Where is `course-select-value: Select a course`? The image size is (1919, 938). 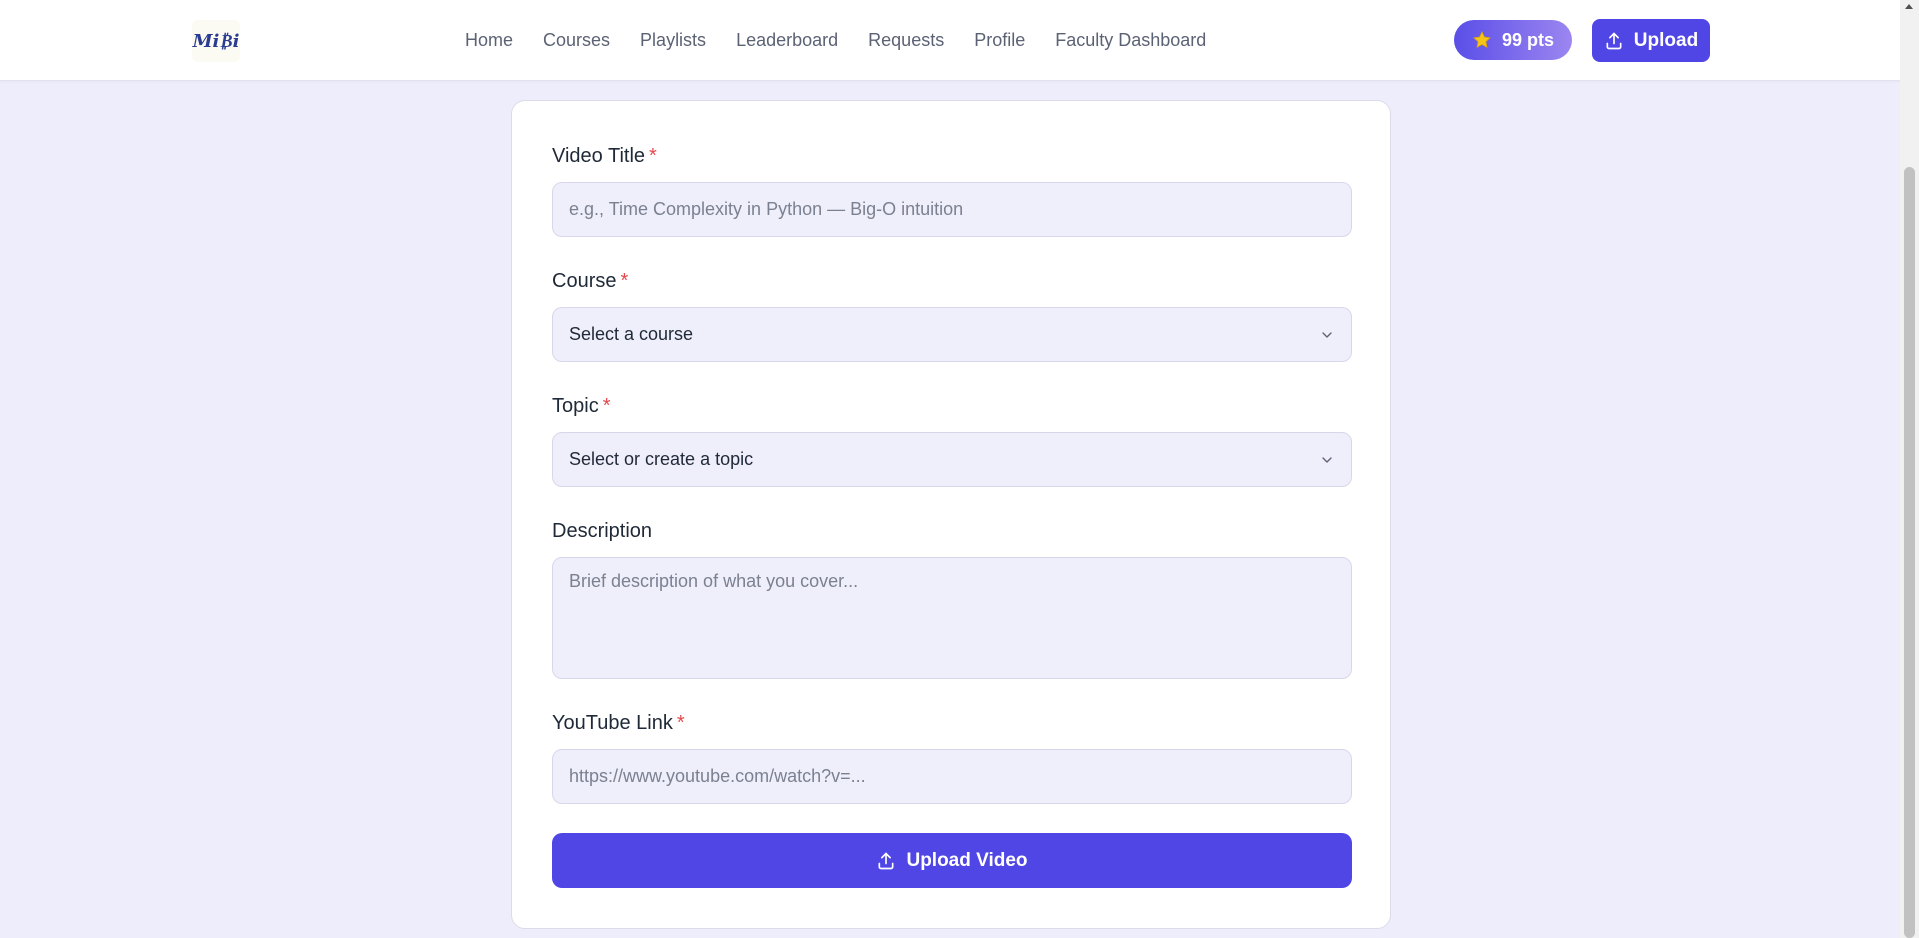 course-select-value: Select a course is located at coordinates (631, 334).